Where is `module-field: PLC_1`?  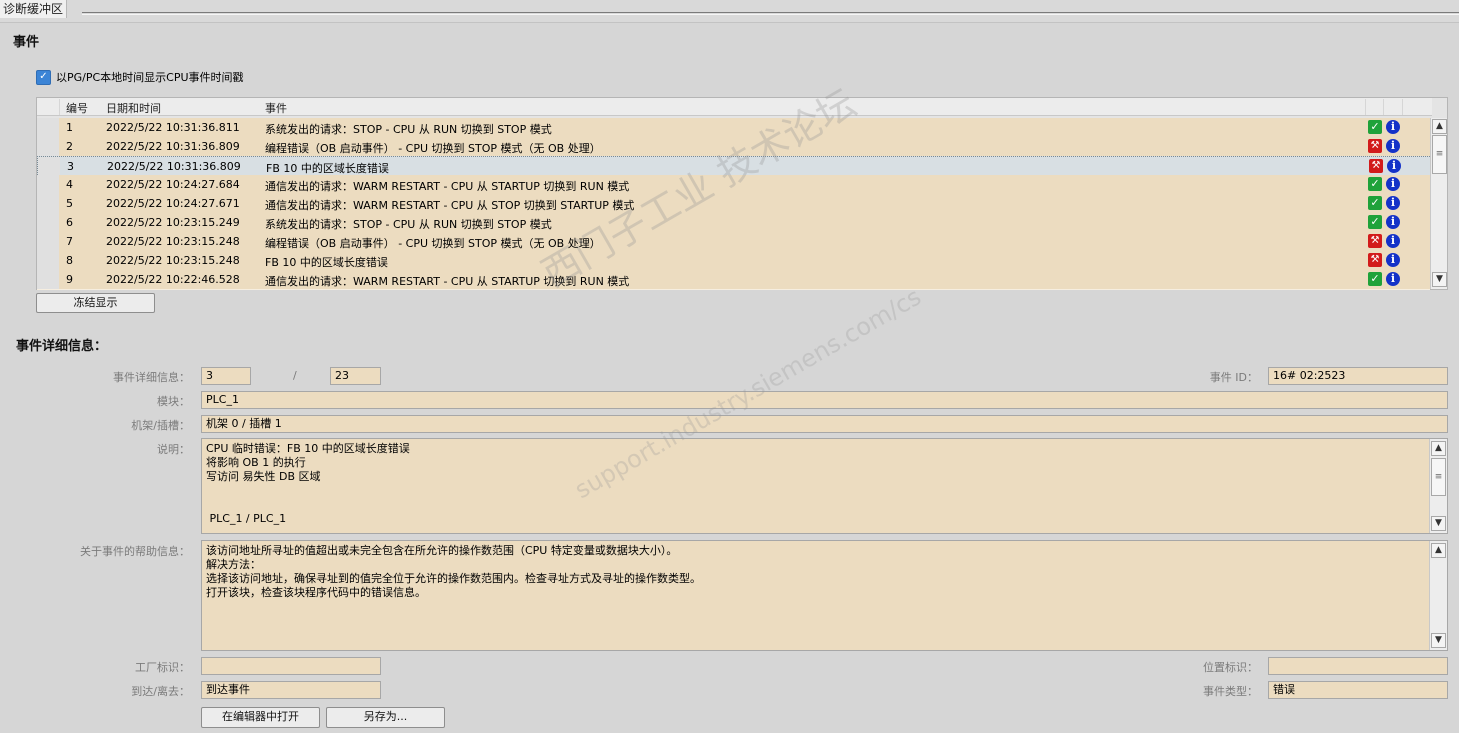
module-field: PLC_1 is located at coordinates (824, 400).